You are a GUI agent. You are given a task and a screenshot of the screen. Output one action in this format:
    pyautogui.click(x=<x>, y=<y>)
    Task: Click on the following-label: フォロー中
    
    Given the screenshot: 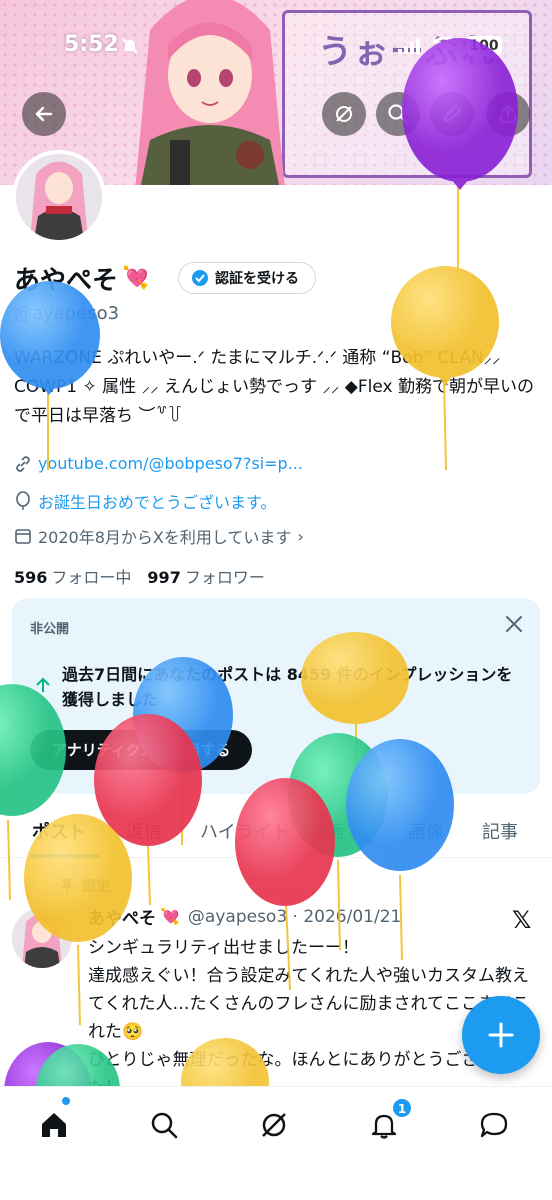 What is the action you would take?
    pyautogui.click(x=91, y=577)
    